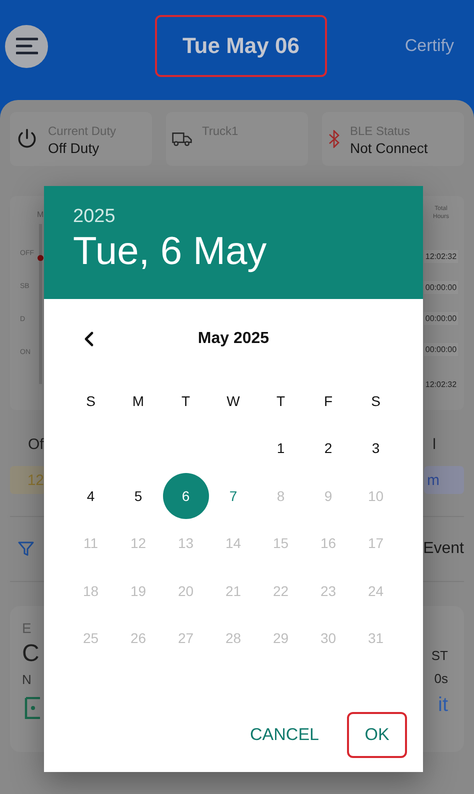 This screenshot has width=474, height=794. What do you see at coordinates (35, 444) in the screenshot?
I see `summary-label: Of` at bounding box center [35, 444].